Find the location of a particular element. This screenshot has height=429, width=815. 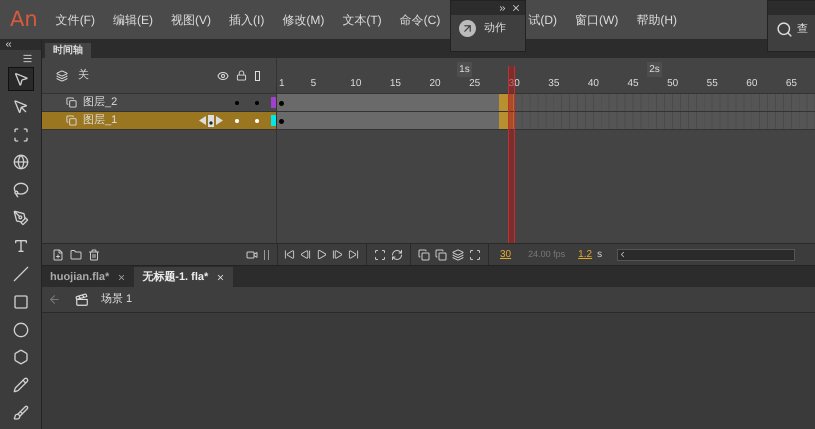

tab-label: 无标题-1. fla* is located at coordinates (175, 277).